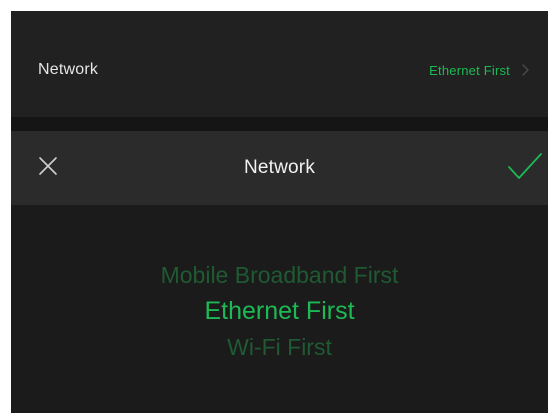 The image size is (548, 413). I want to click on picker-option-wifi-first: Wi-Fi First, so click(279, 347).